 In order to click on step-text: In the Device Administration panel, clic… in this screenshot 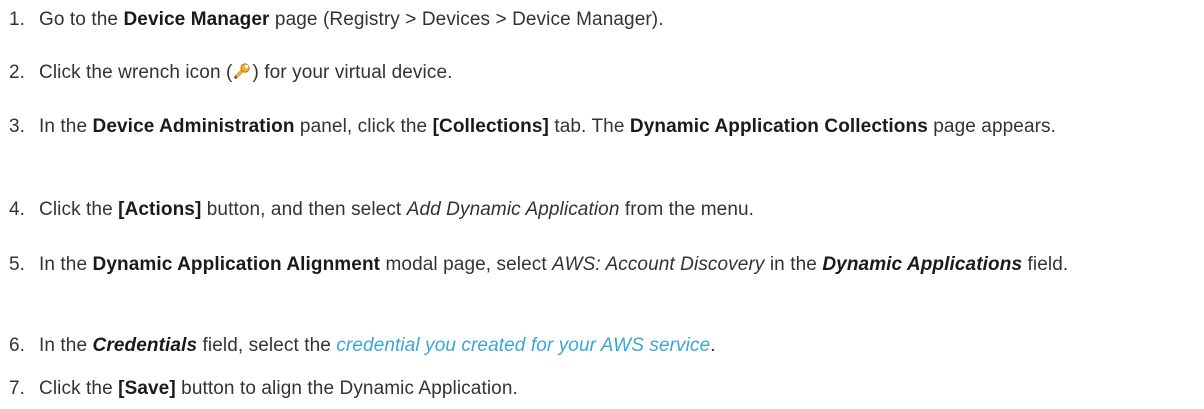, I will do `click(548, 126)`.